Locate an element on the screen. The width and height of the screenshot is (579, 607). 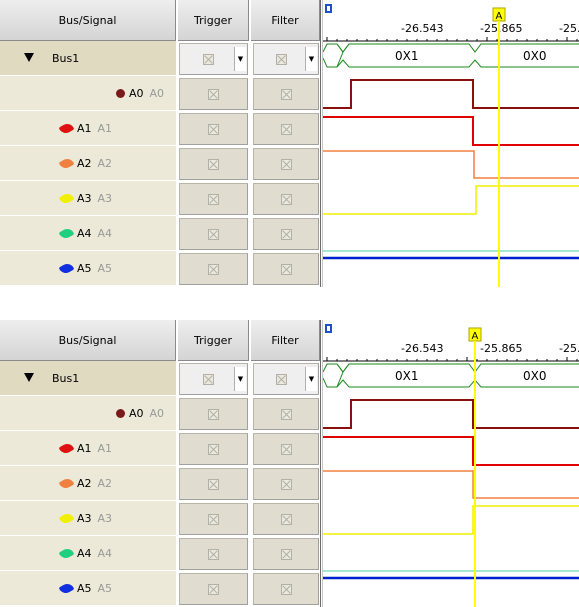
cursor-marker-label: A is located at coordinates (475, 336).